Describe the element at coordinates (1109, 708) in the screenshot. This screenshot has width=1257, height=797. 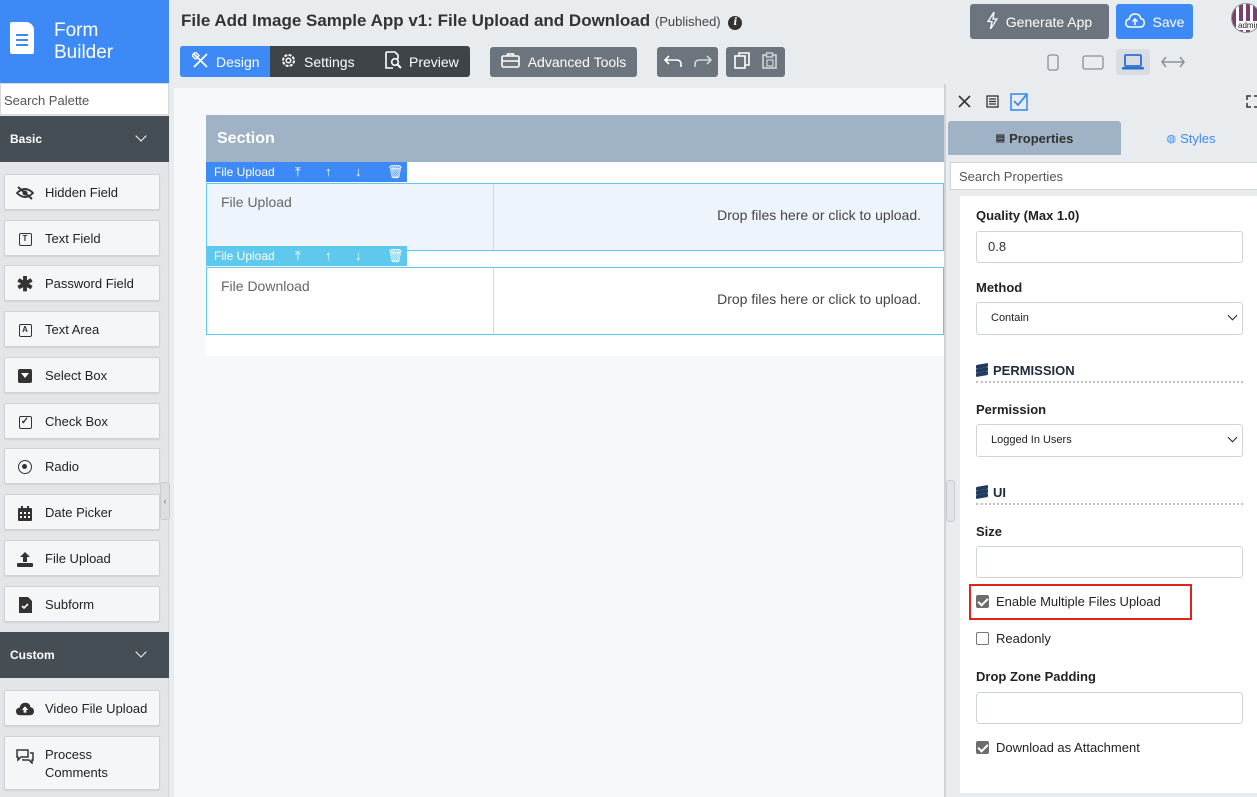
I see `drop-zone-padding-input` at that location.